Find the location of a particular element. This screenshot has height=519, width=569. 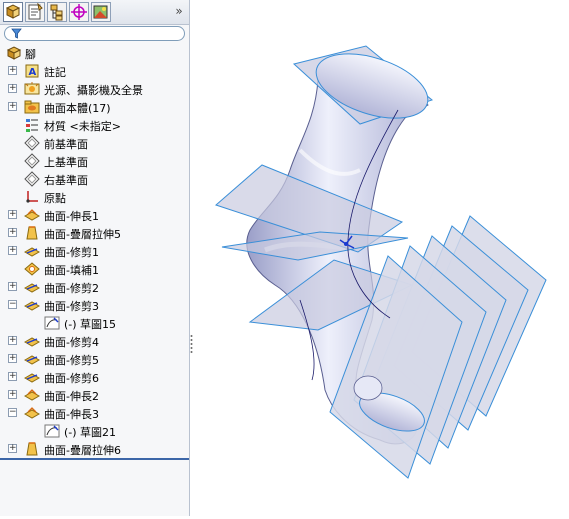

tree-item: 材質 <未指定> is located at coordinates (94, 125).